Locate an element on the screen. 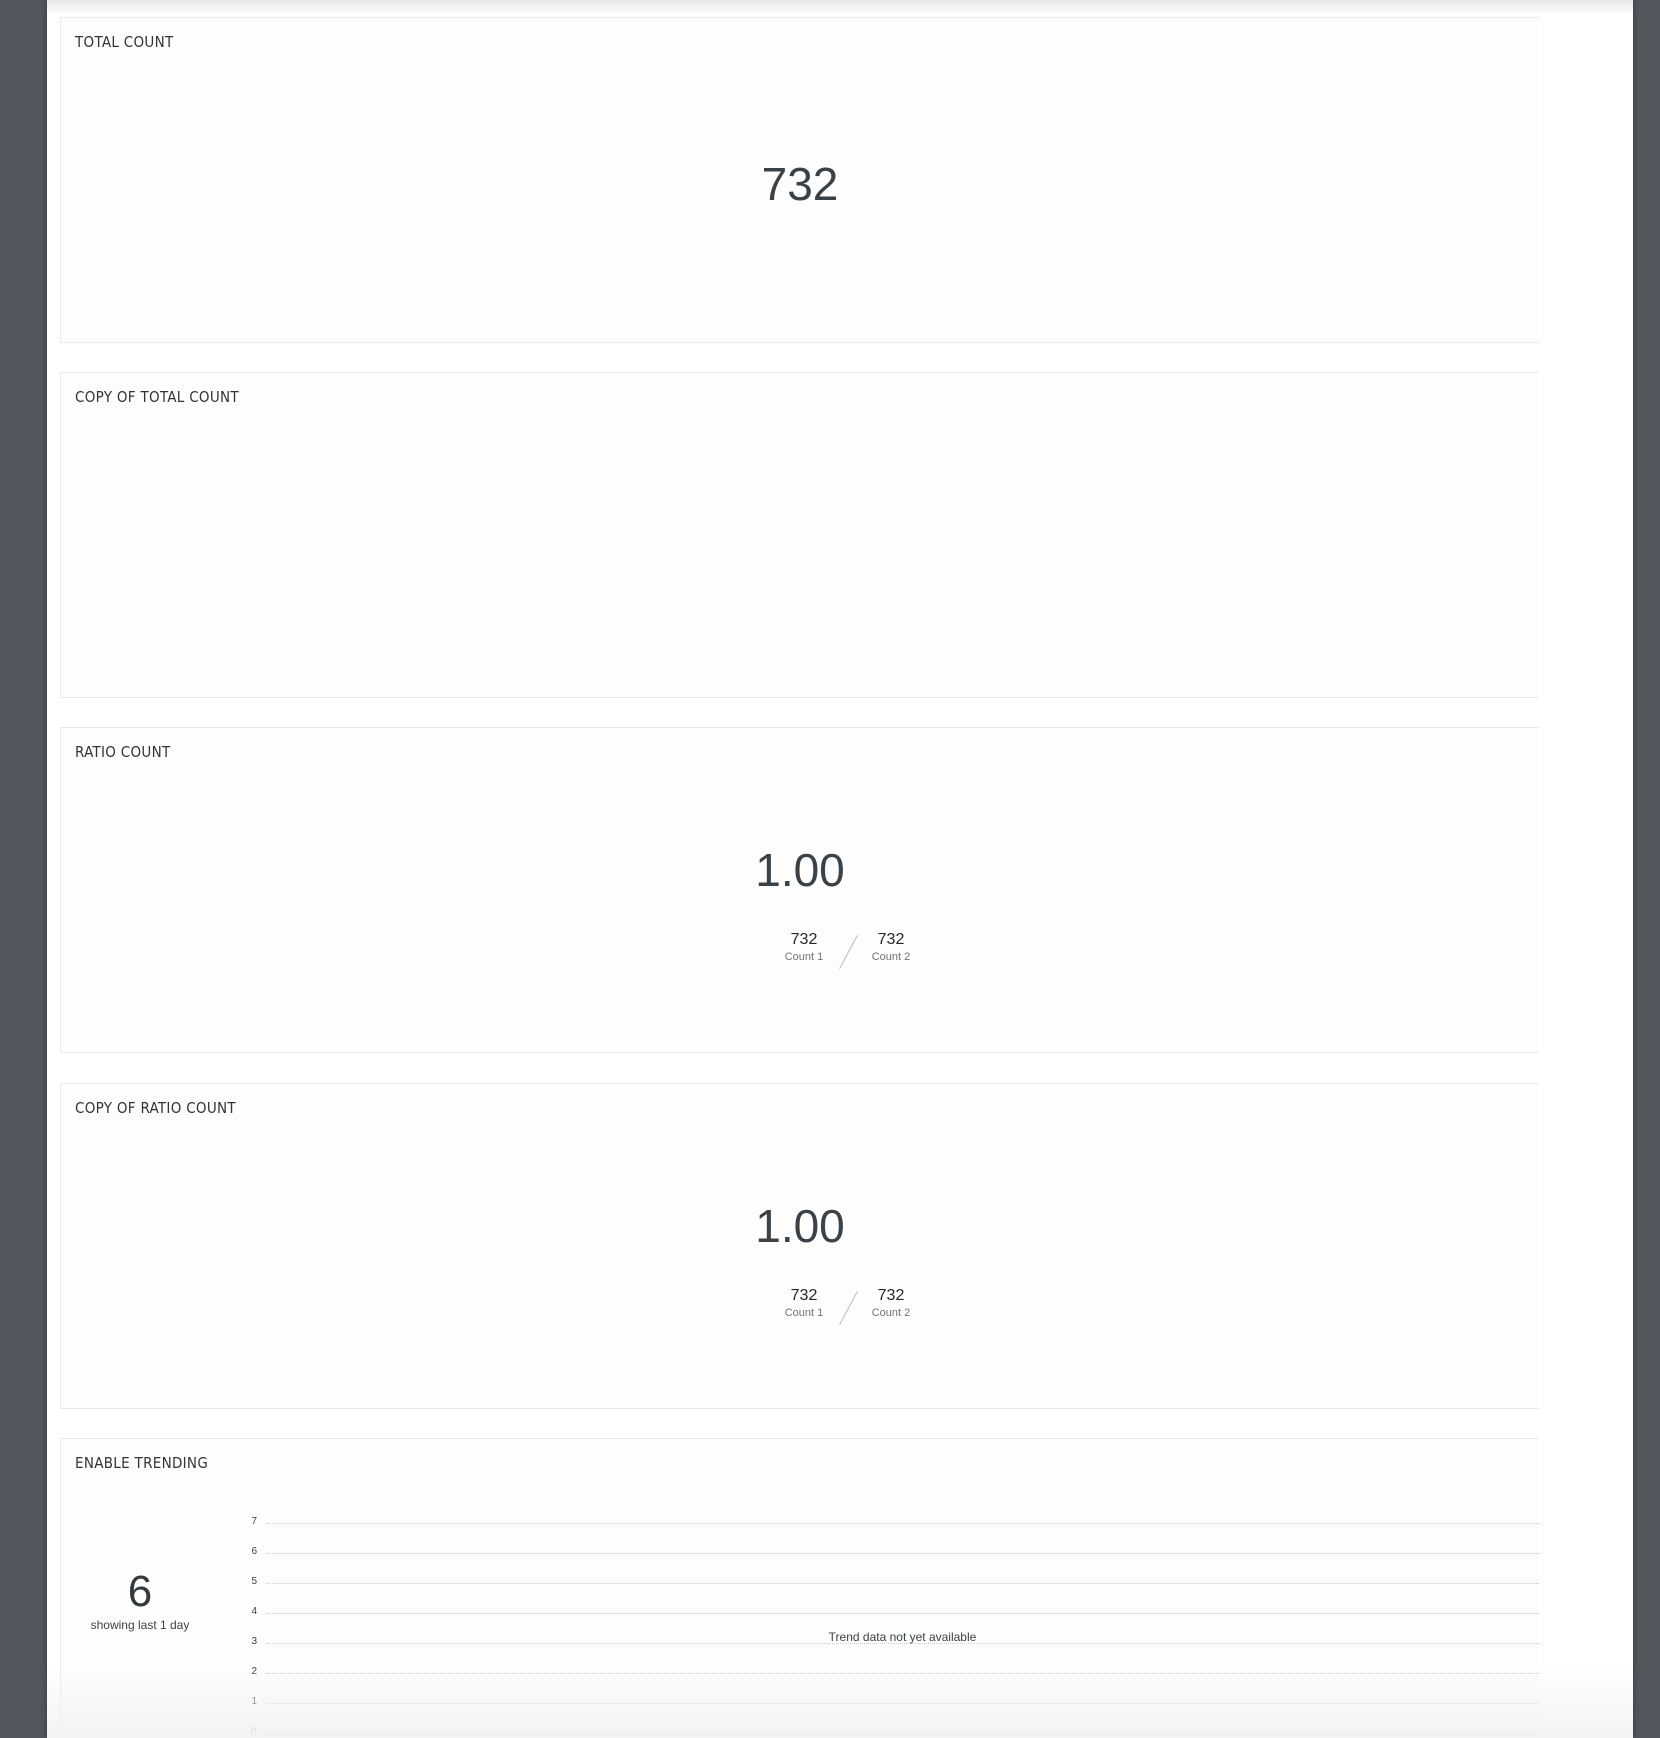 The image size is (1660, 1738). y-axis-tick: 5 is located at coordinates (254, 1581).